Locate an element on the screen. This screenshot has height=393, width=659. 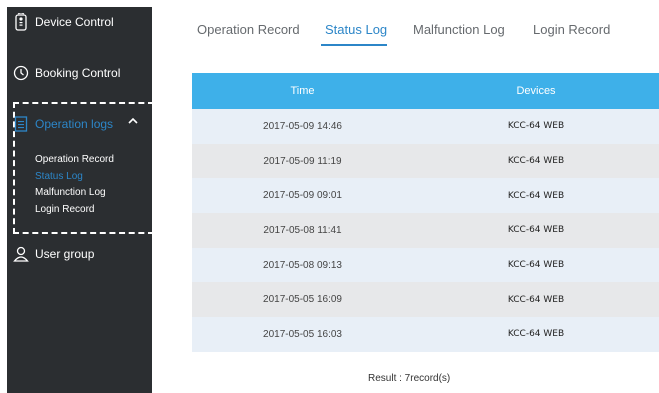
table-row: 2017-05-05 16:09 KCC-64 WEB is located at coordinates (425, 300).